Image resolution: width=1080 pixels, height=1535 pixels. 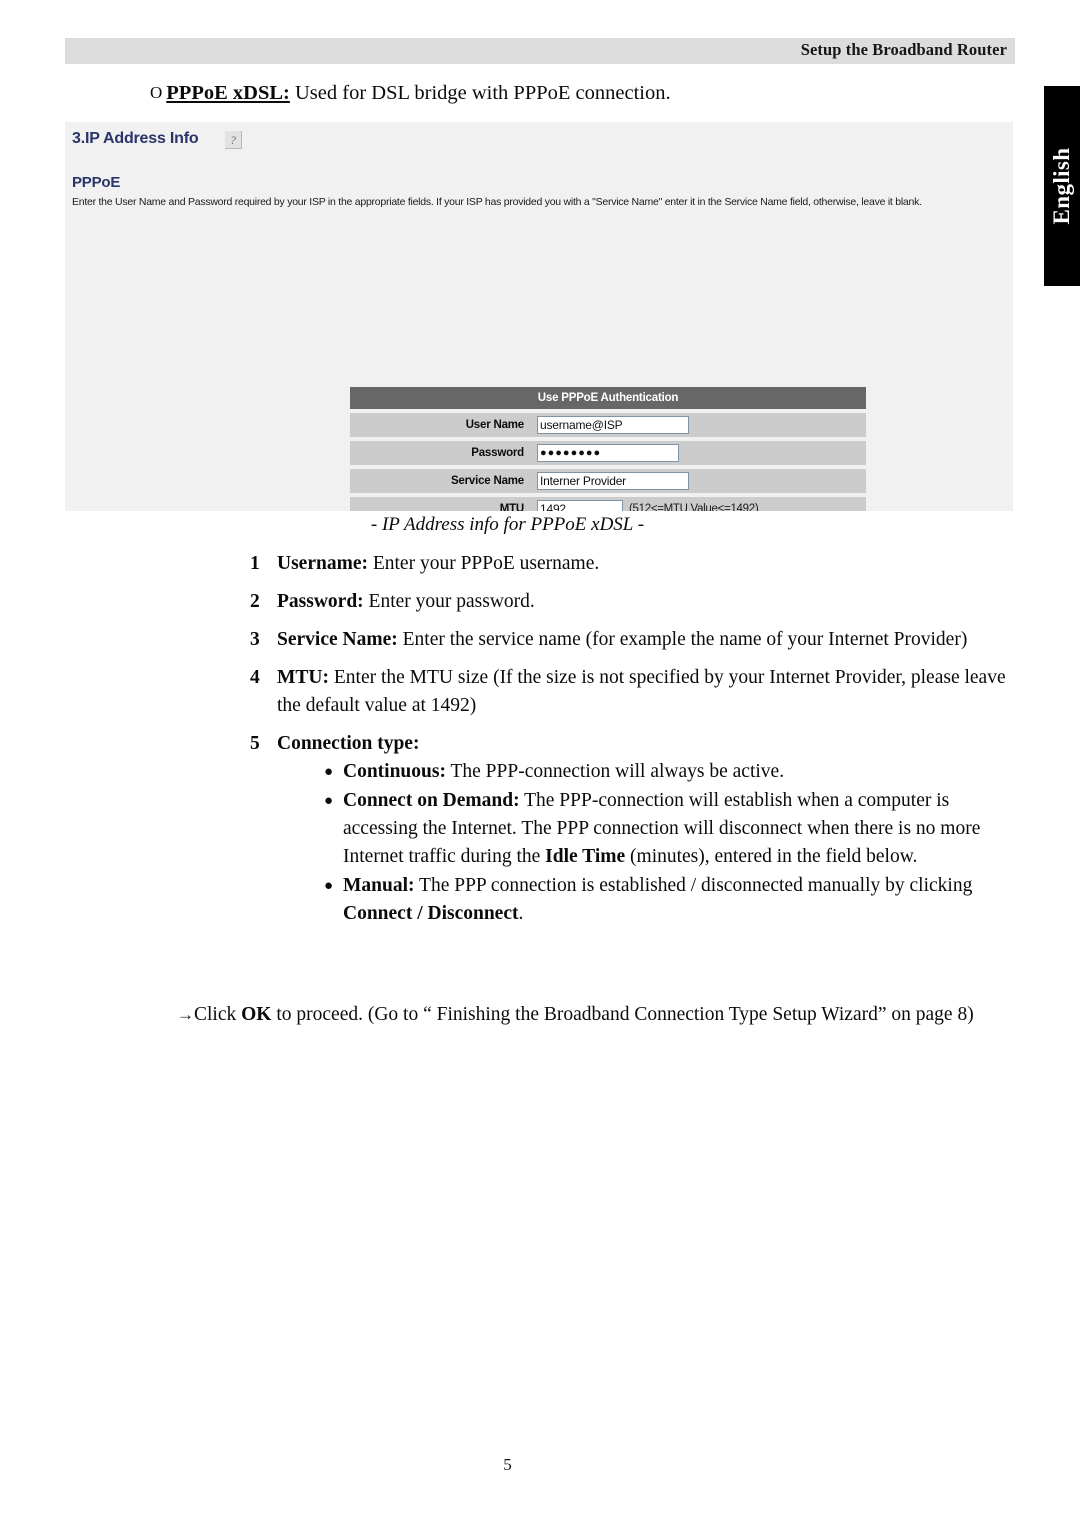 What do you see at coordinates (255, 601) in the screenshot?
I see `item-number: 2` at bounding box center [255, 601].